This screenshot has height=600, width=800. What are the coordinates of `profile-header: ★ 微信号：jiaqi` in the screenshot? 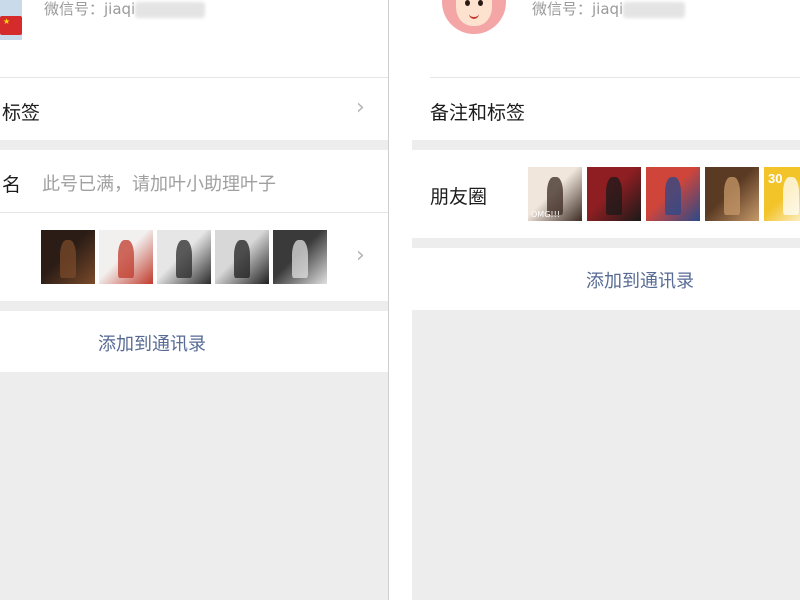 It's located at (194, 39).